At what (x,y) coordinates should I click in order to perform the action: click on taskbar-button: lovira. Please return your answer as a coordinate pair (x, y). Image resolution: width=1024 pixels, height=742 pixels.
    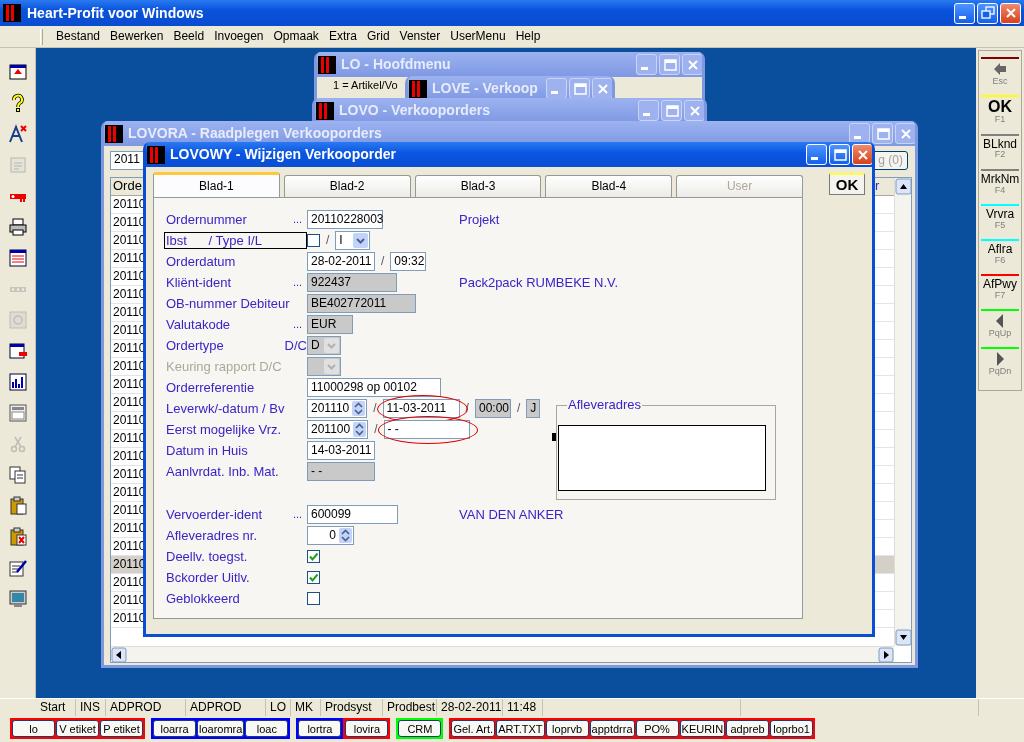
    Looking at the image, I should click on (367, 728).